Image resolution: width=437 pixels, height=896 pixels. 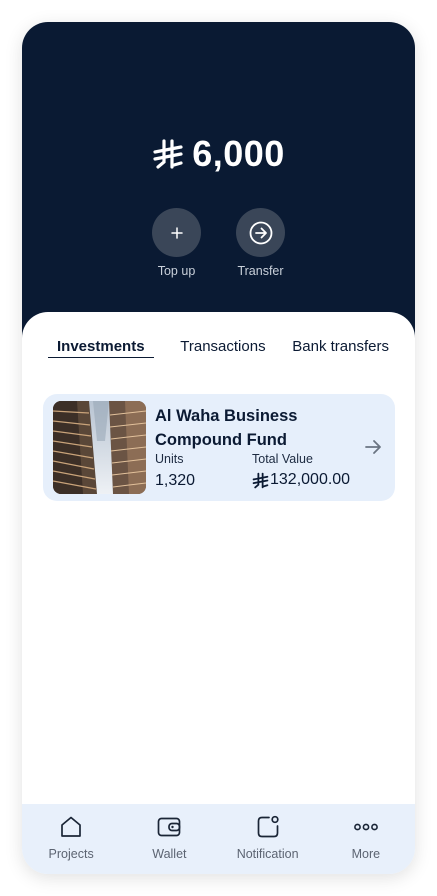 What do you see at coordinates (176, 271) in the screenshot?
I see `top-up-label: Top up` at bounding box center [176, 271].